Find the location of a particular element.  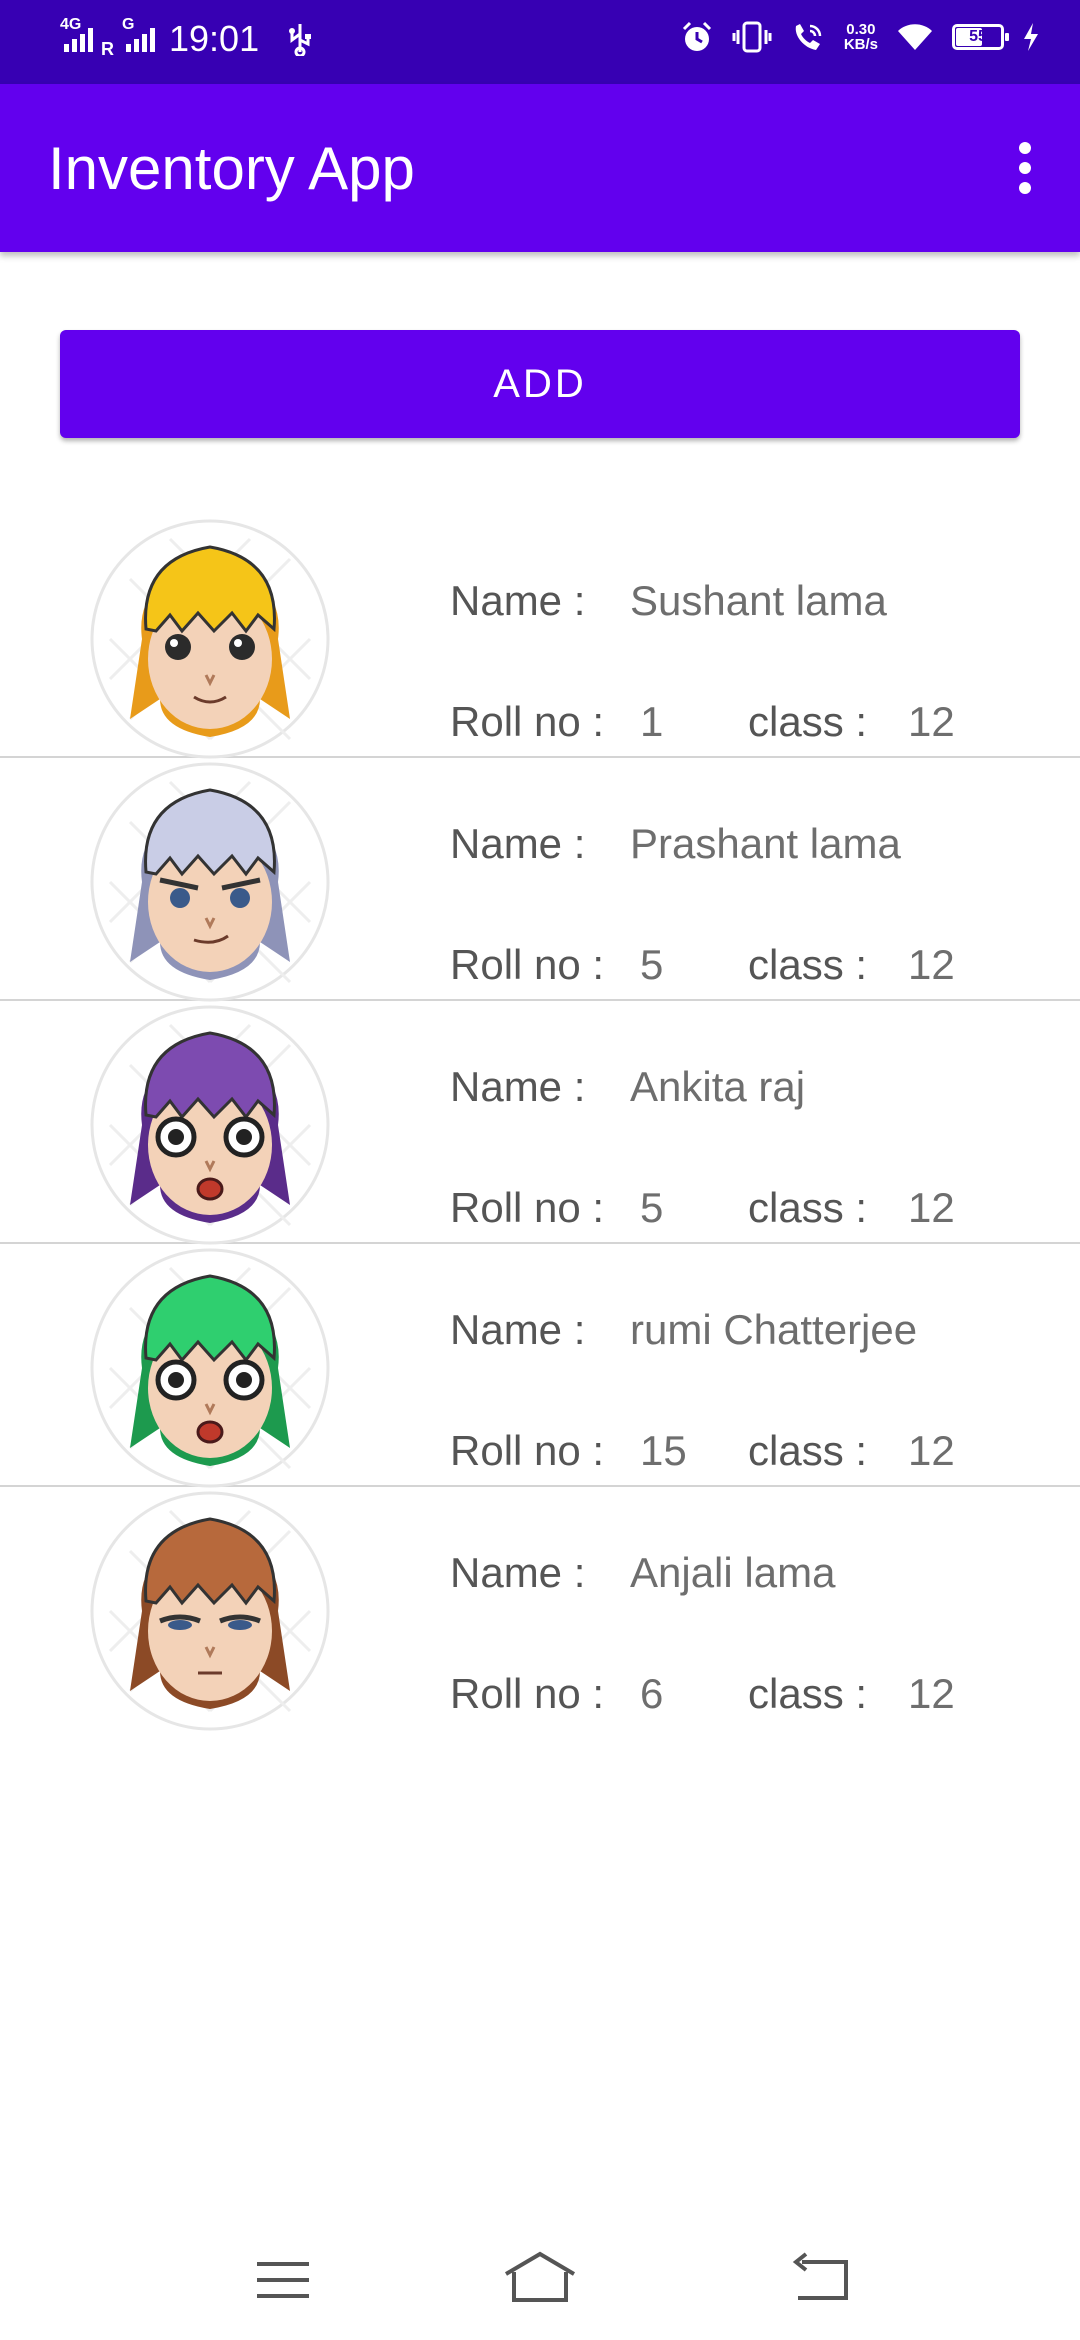

student-name: Sushant lama is located at coordinates (758, 600).